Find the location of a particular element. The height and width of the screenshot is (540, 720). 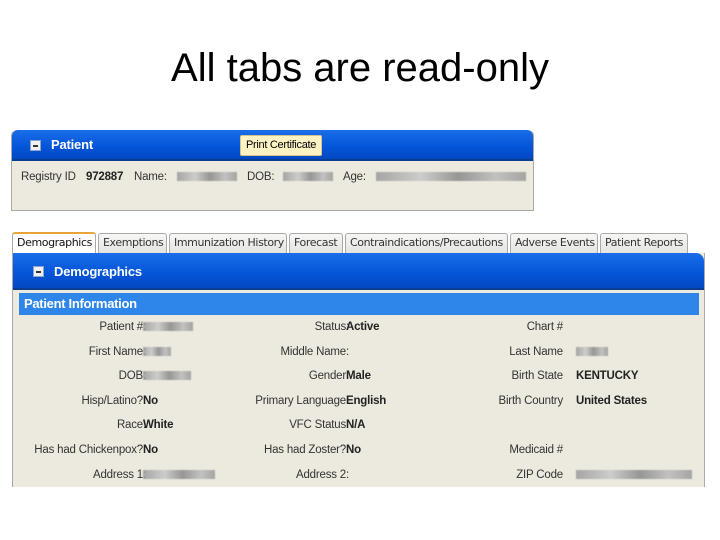

patient-panel-header: Patient Print Certificate is located at coordinates (272, 145).